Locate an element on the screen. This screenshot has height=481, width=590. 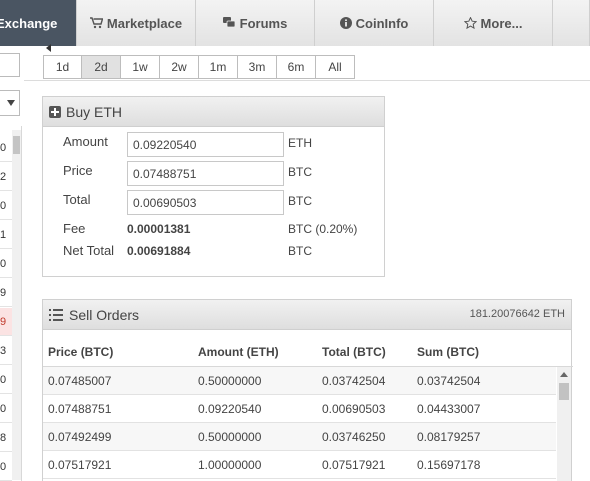
column-header-total: Total (BTC) is located at coordinates (354, 352).